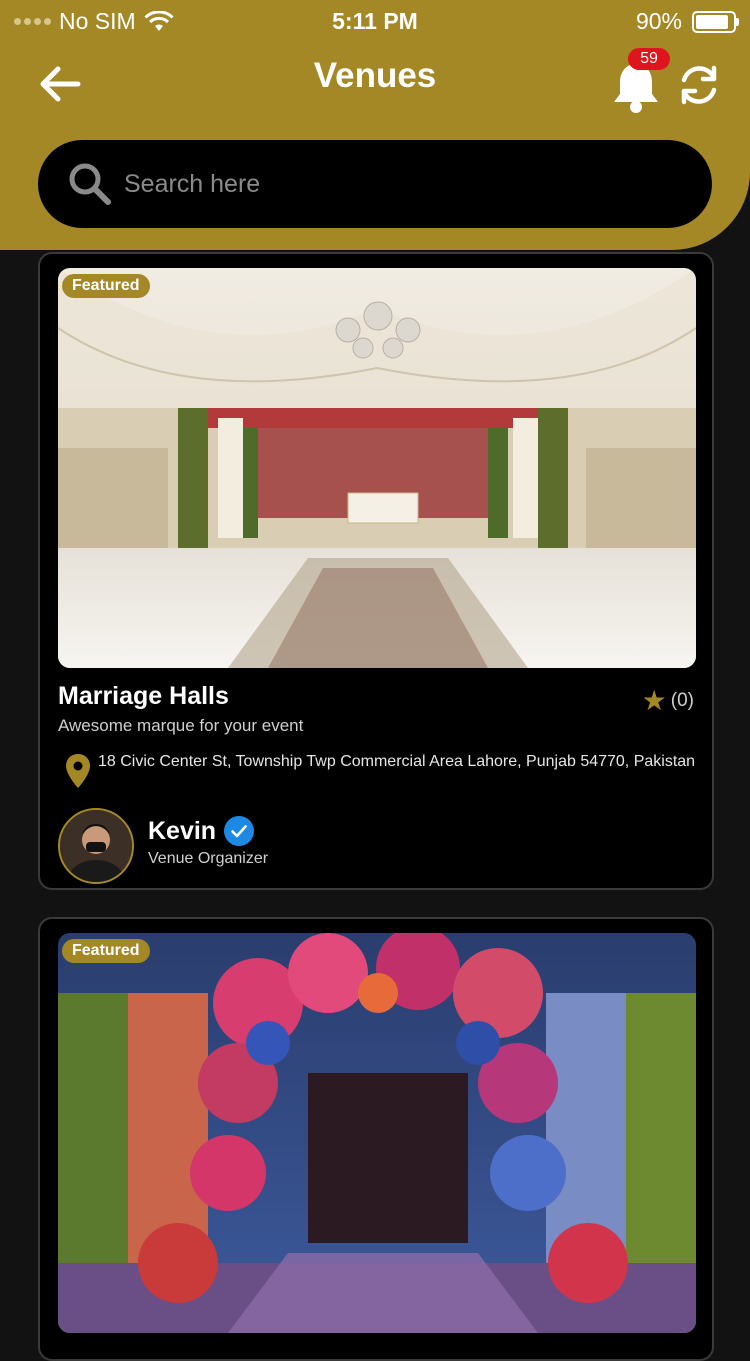 The width and height of the screenshot is (750, 1361). What do you see at coordinates (668, 700) in the screenshot?
I see `venue-rating: ★ (0)` at bounding box center [668, 700].